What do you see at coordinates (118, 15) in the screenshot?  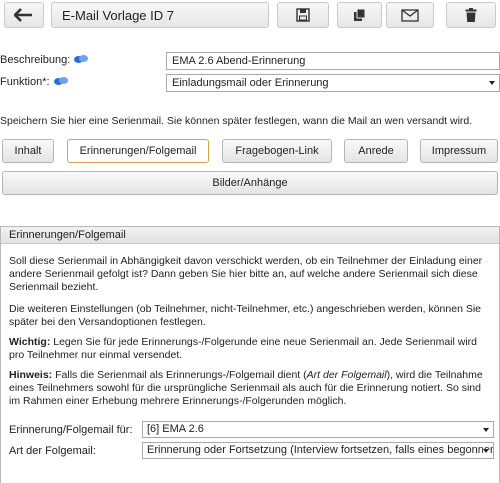 I see `page-title-text: E-Mail Vorlage ID 7` at bounding box center [118, 15].